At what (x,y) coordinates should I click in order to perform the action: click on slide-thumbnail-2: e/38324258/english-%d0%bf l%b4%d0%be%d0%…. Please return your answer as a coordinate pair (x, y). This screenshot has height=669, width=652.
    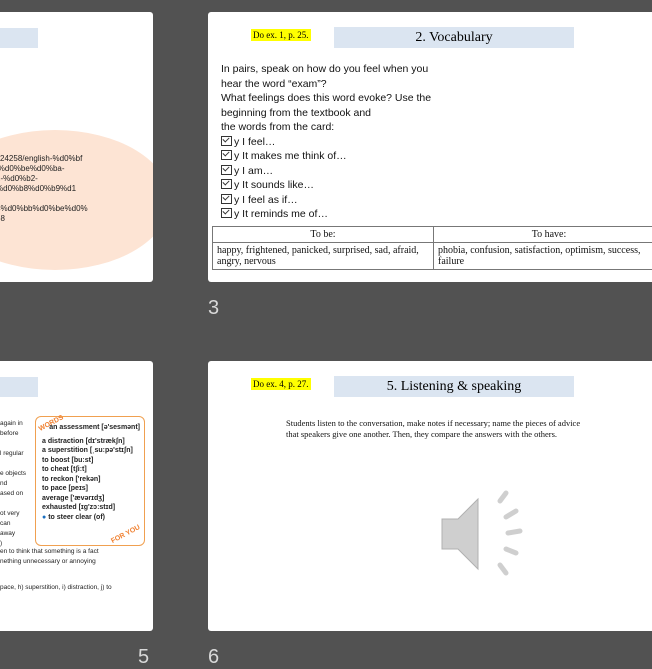
    Looking at the image, I should click on (76, 147).